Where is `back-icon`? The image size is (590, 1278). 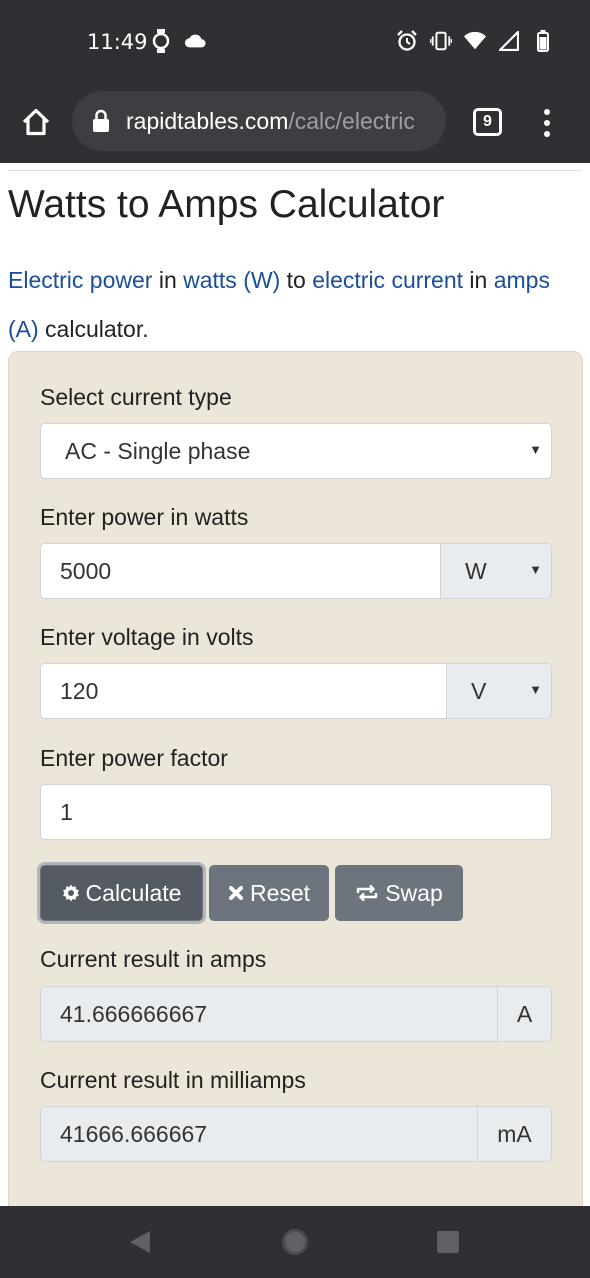
back-icon is located at coordinates (140, 1242).